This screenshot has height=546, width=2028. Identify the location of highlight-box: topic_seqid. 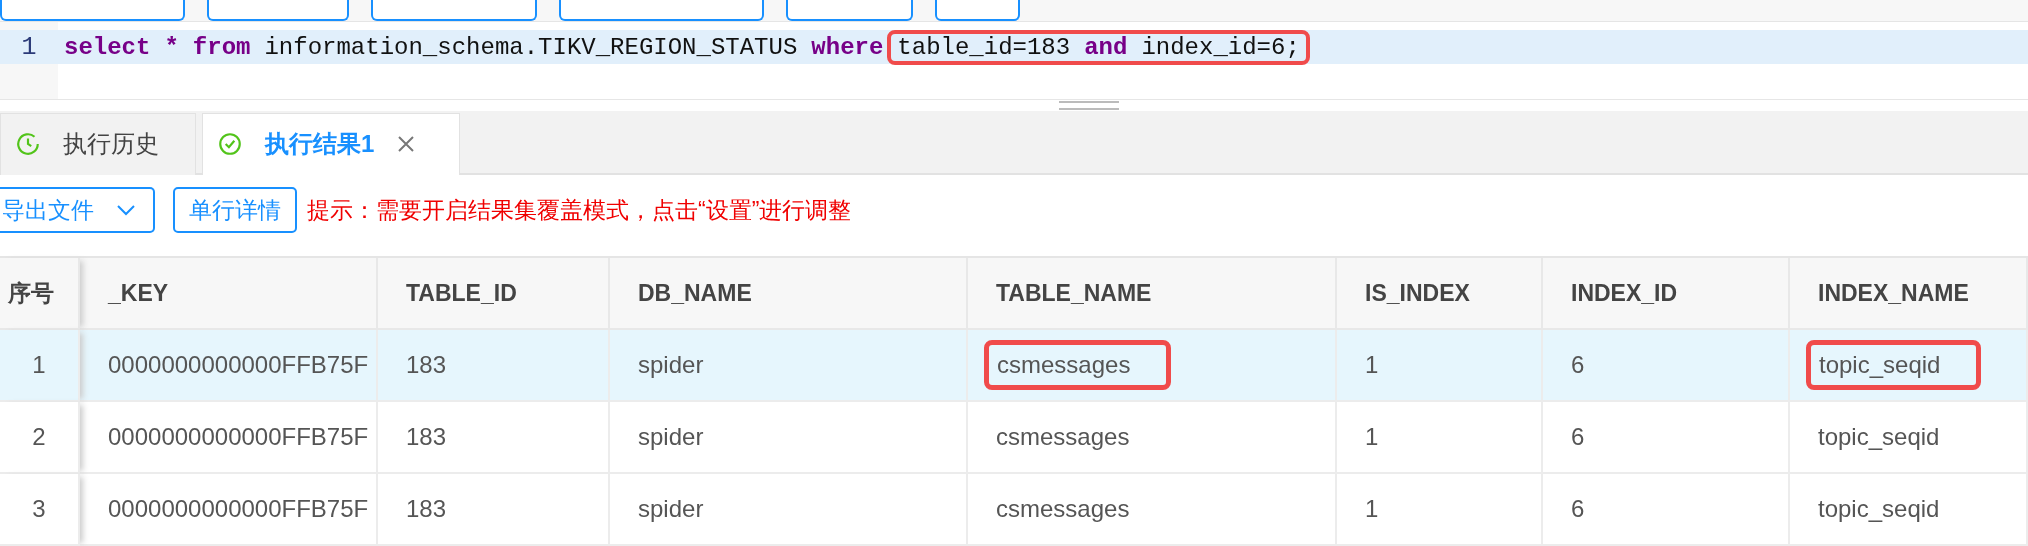
(1894, 365).